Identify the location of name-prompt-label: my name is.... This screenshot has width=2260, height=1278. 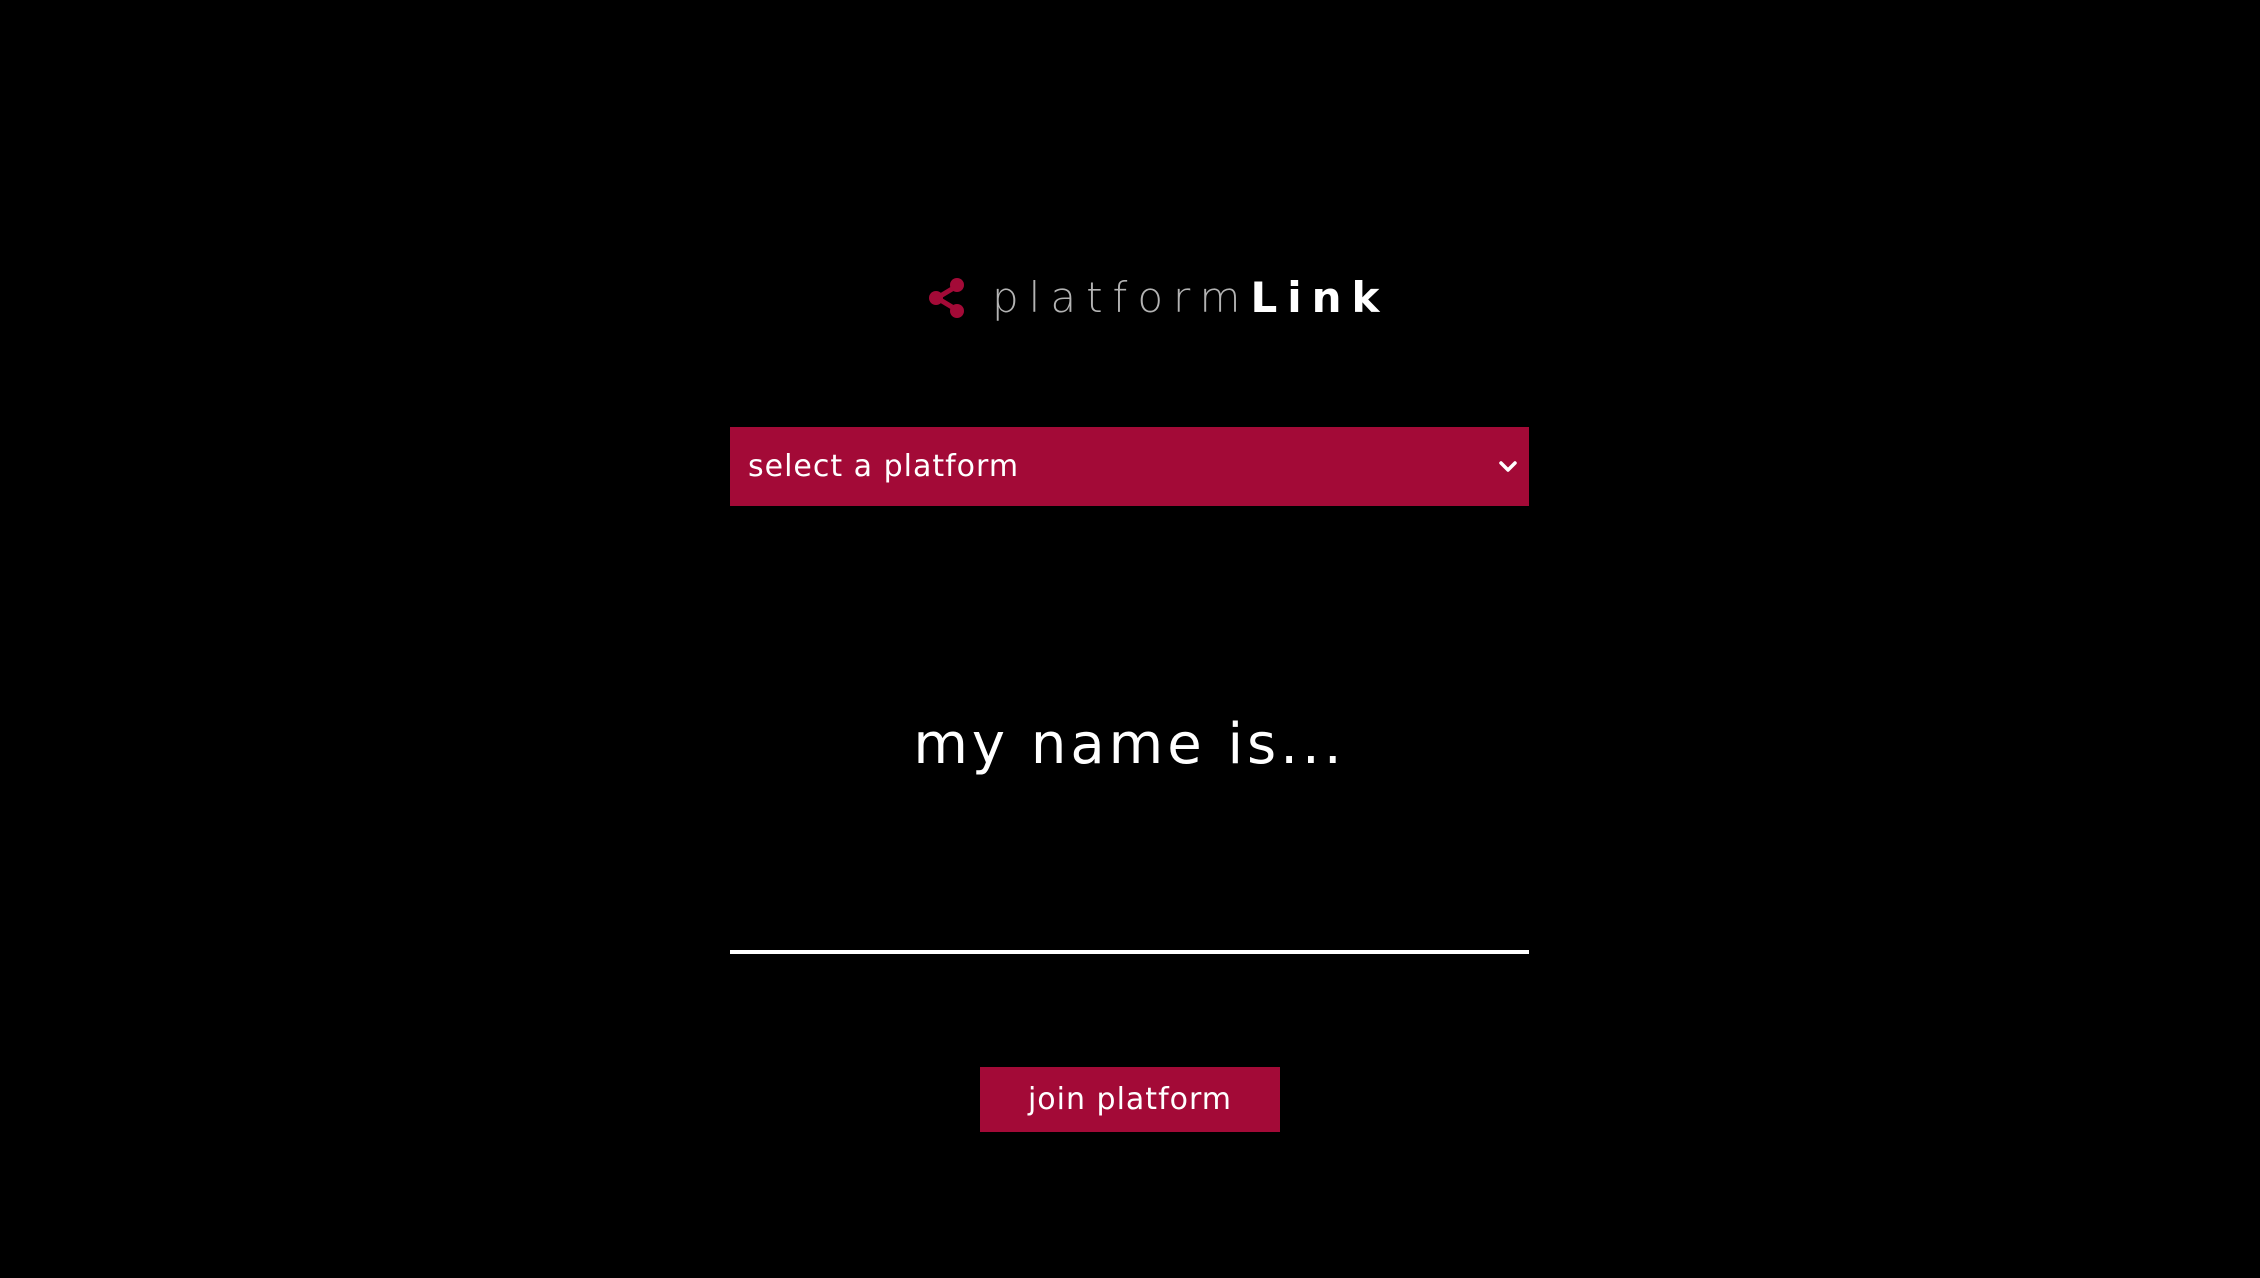
(1129, 744).